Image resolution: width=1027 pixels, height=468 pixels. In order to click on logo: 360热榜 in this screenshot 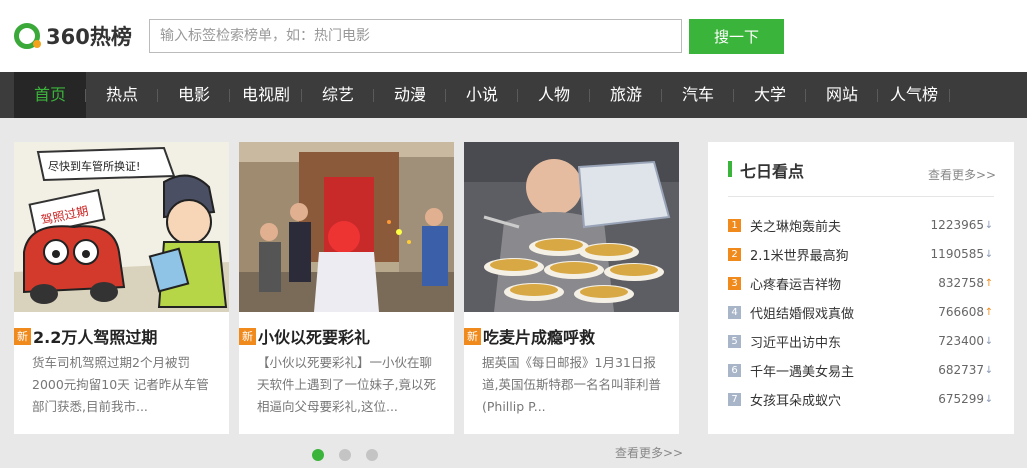, I will do `click(73, 36)`.